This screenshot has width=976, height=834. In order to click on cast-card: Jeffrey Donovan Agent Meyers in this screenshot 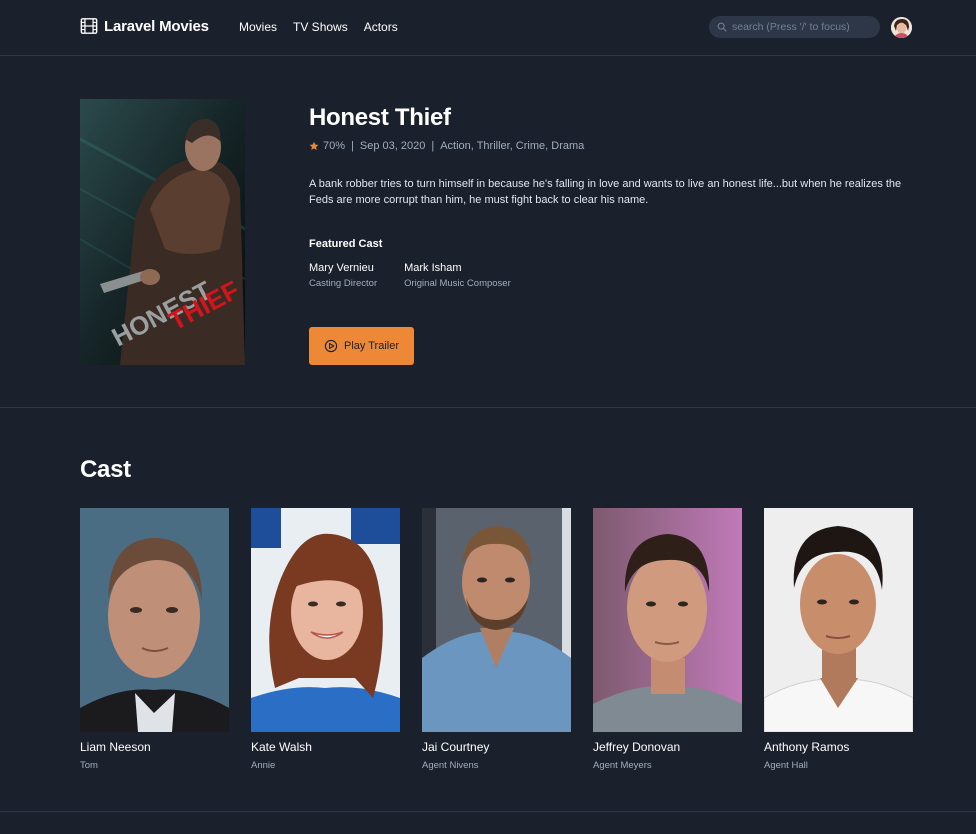, I will do `click(667, 639)`.